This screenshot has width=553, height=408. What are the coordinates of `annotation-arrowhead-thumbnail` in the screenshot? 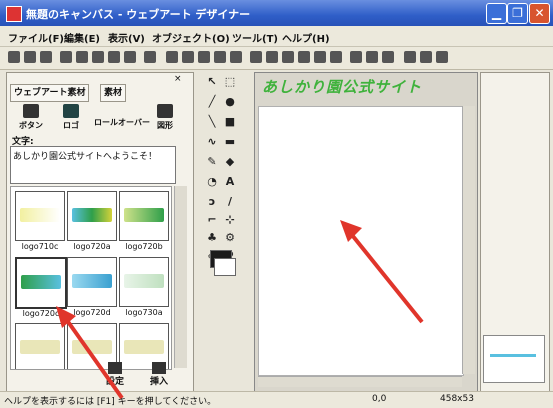 It's located at (66, 317).